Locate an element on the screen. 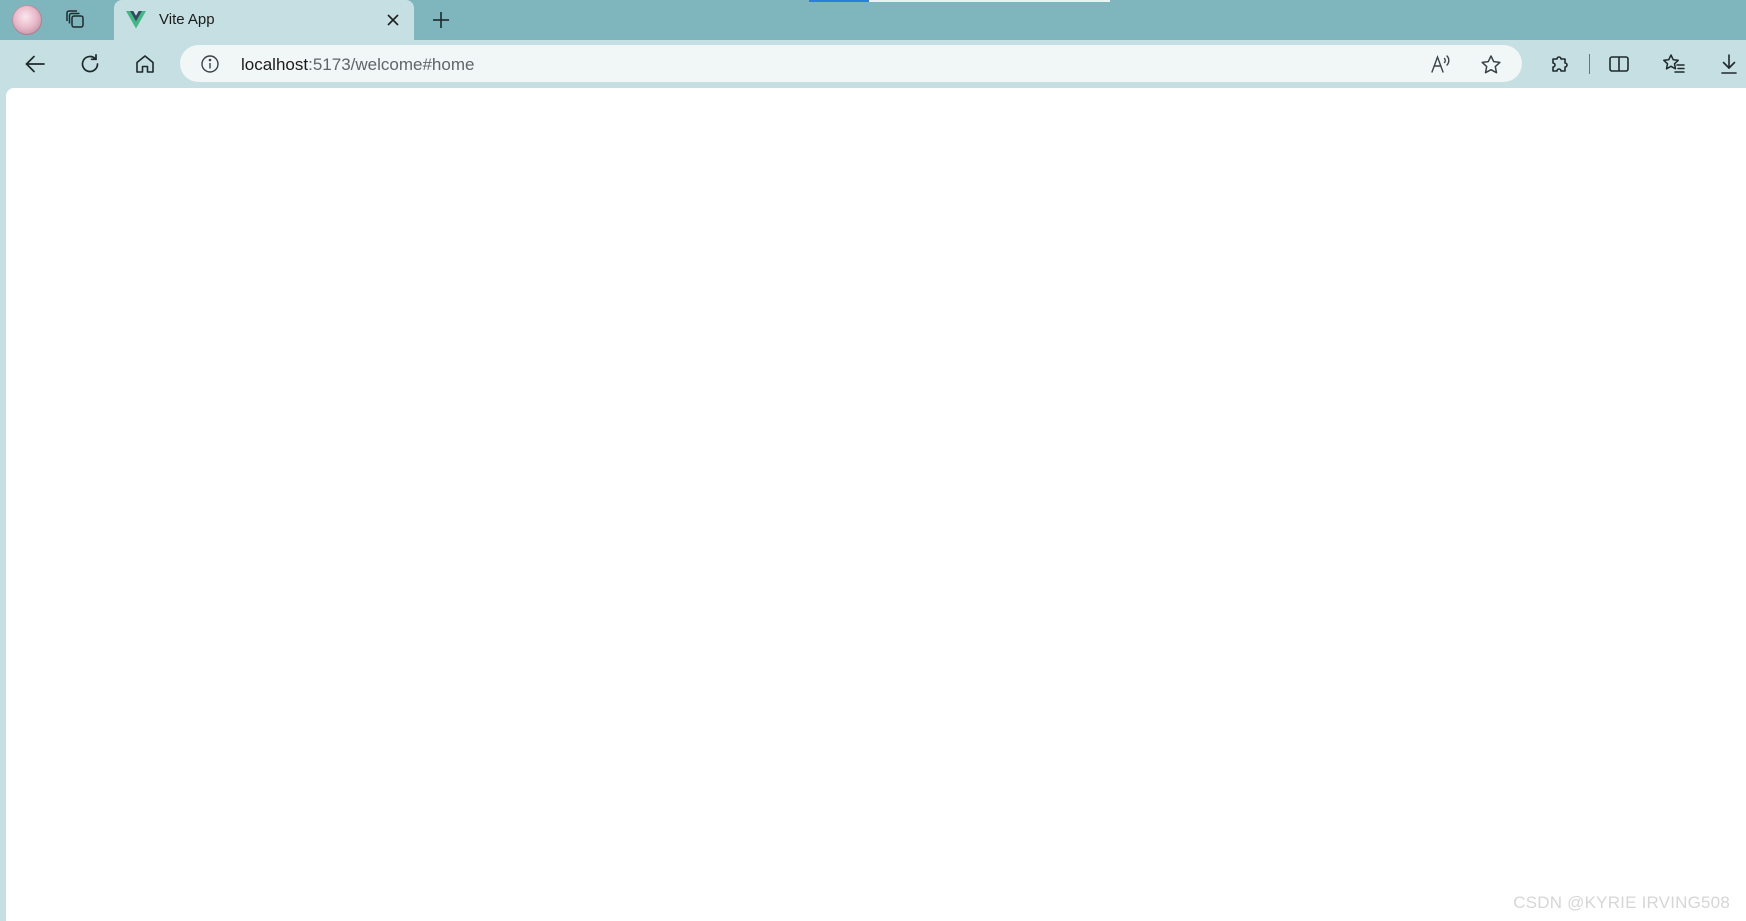 The height and width of the screenshot is (921, 1746). favorites-button is located at coordinates (1674, 64).